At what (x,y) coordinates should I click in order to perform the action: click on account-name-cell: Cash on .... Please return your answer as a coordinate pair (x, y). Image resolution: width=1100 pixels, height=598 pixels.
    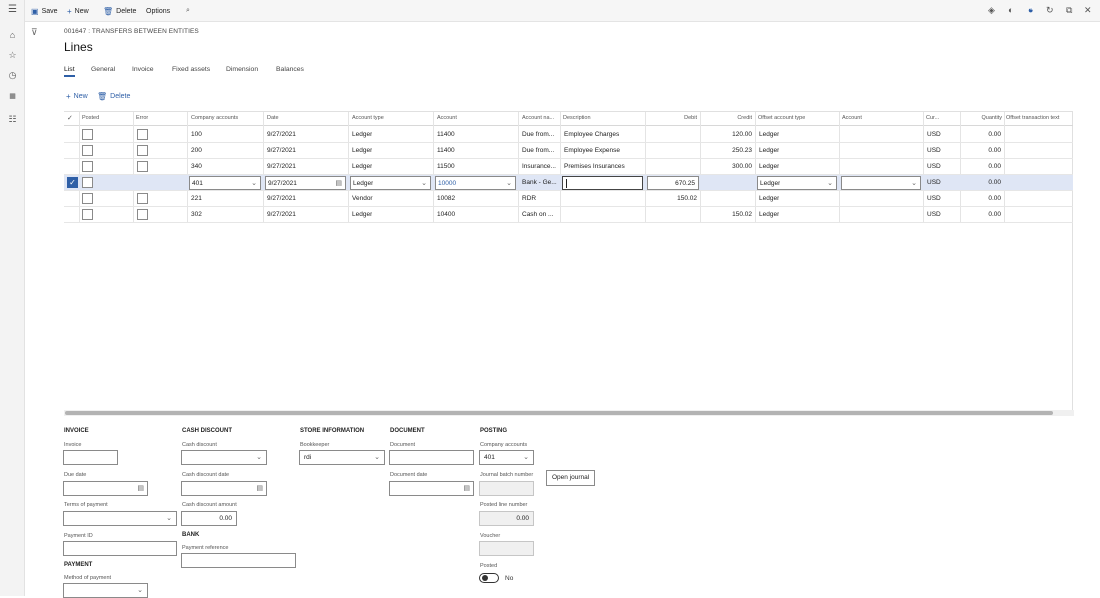
    Looking at the image, I should click on (540, 214).